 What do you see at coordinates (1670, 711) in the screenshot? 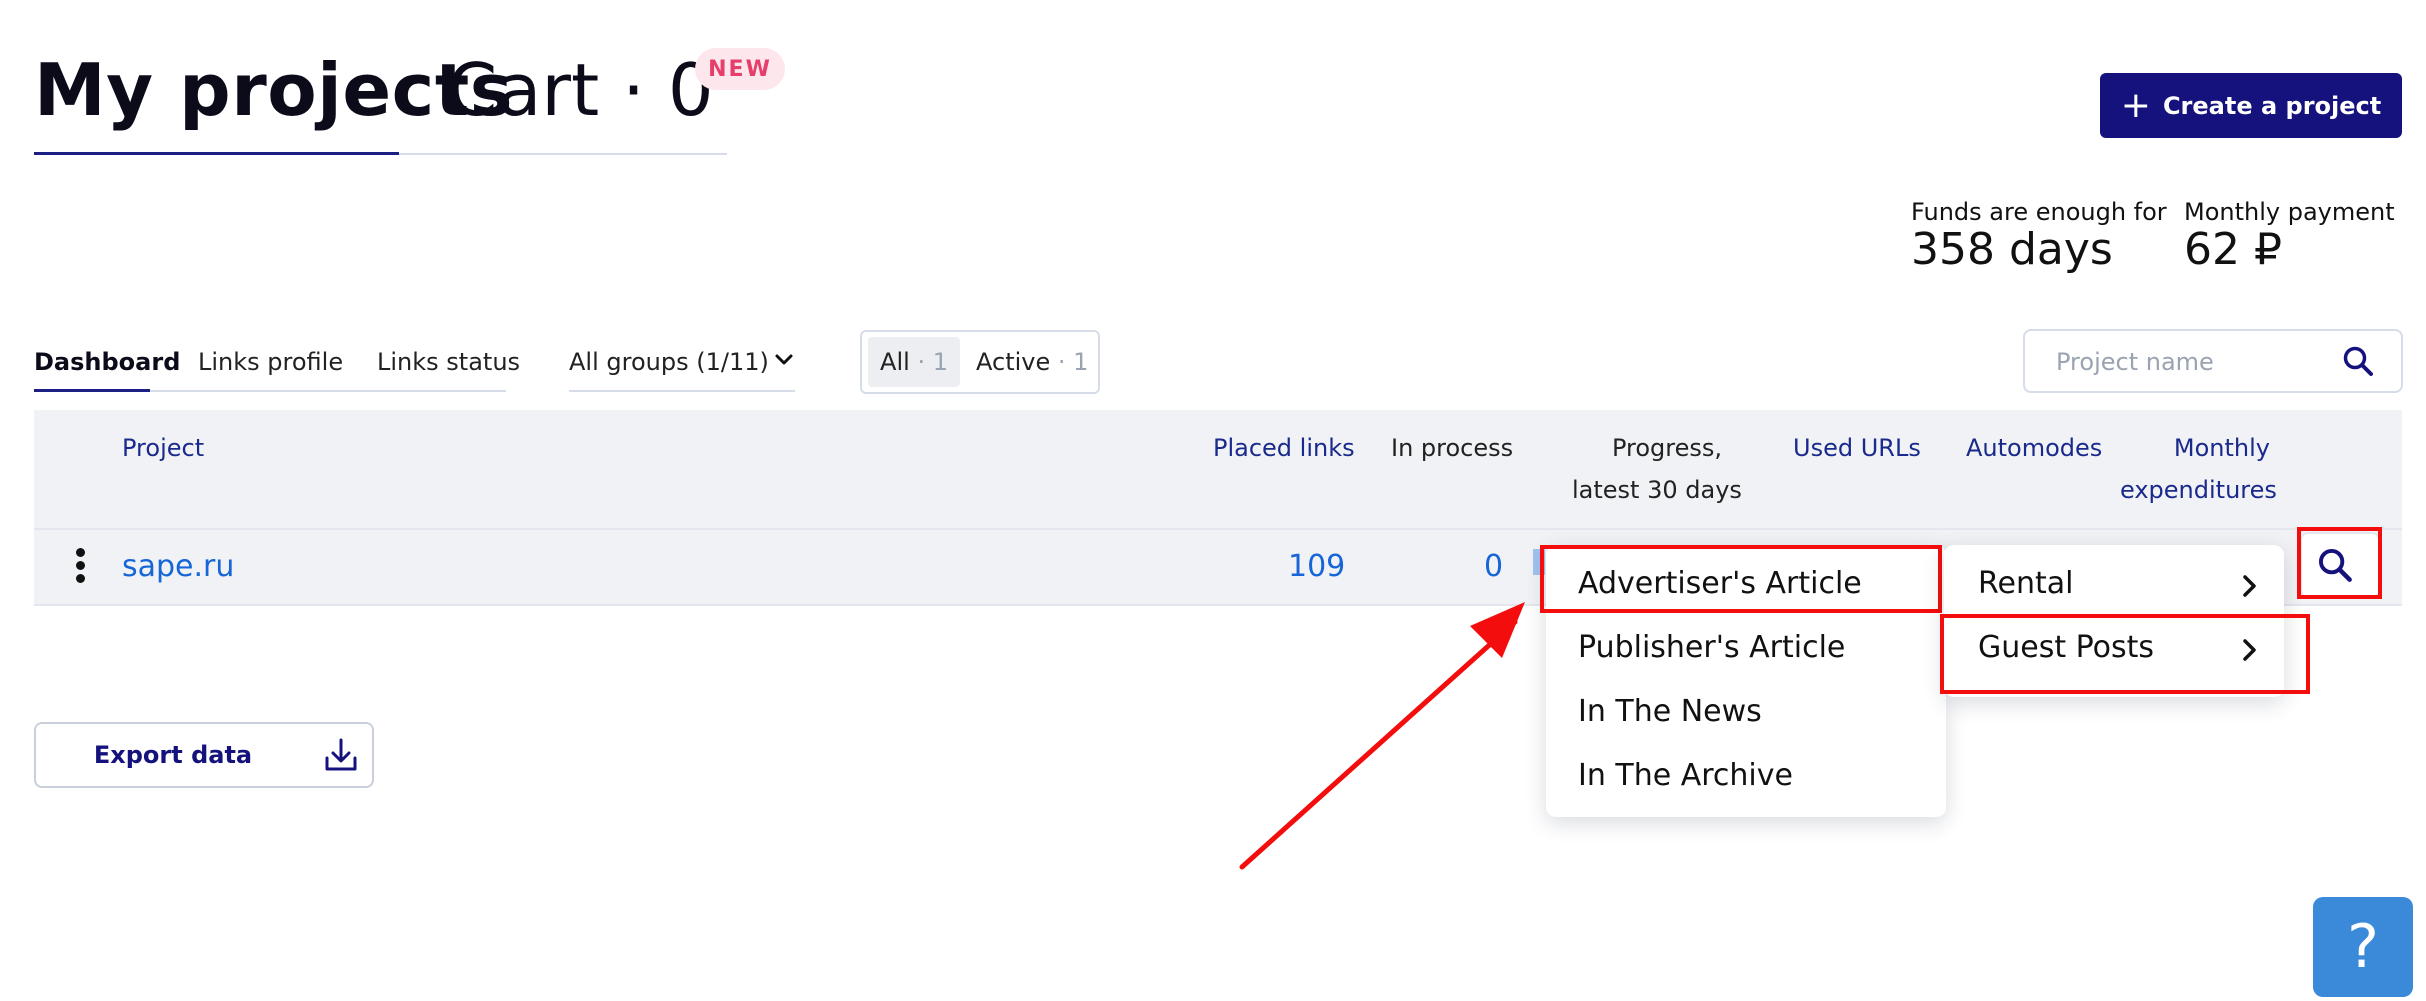
I see `menu-item-in-the-news: In The News` at bounding box center [1670, 711].